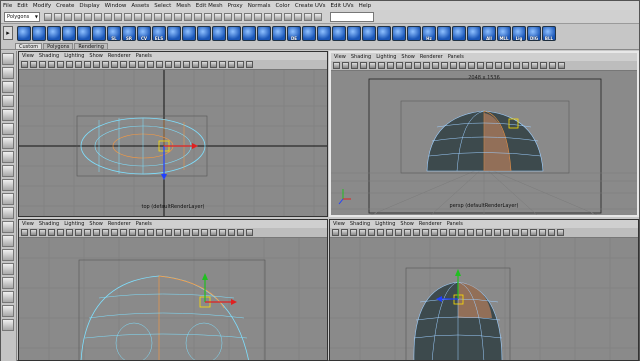 The height and width of the screenshot is (361, 640). I want to click on textured-icon, so click(159, 232).